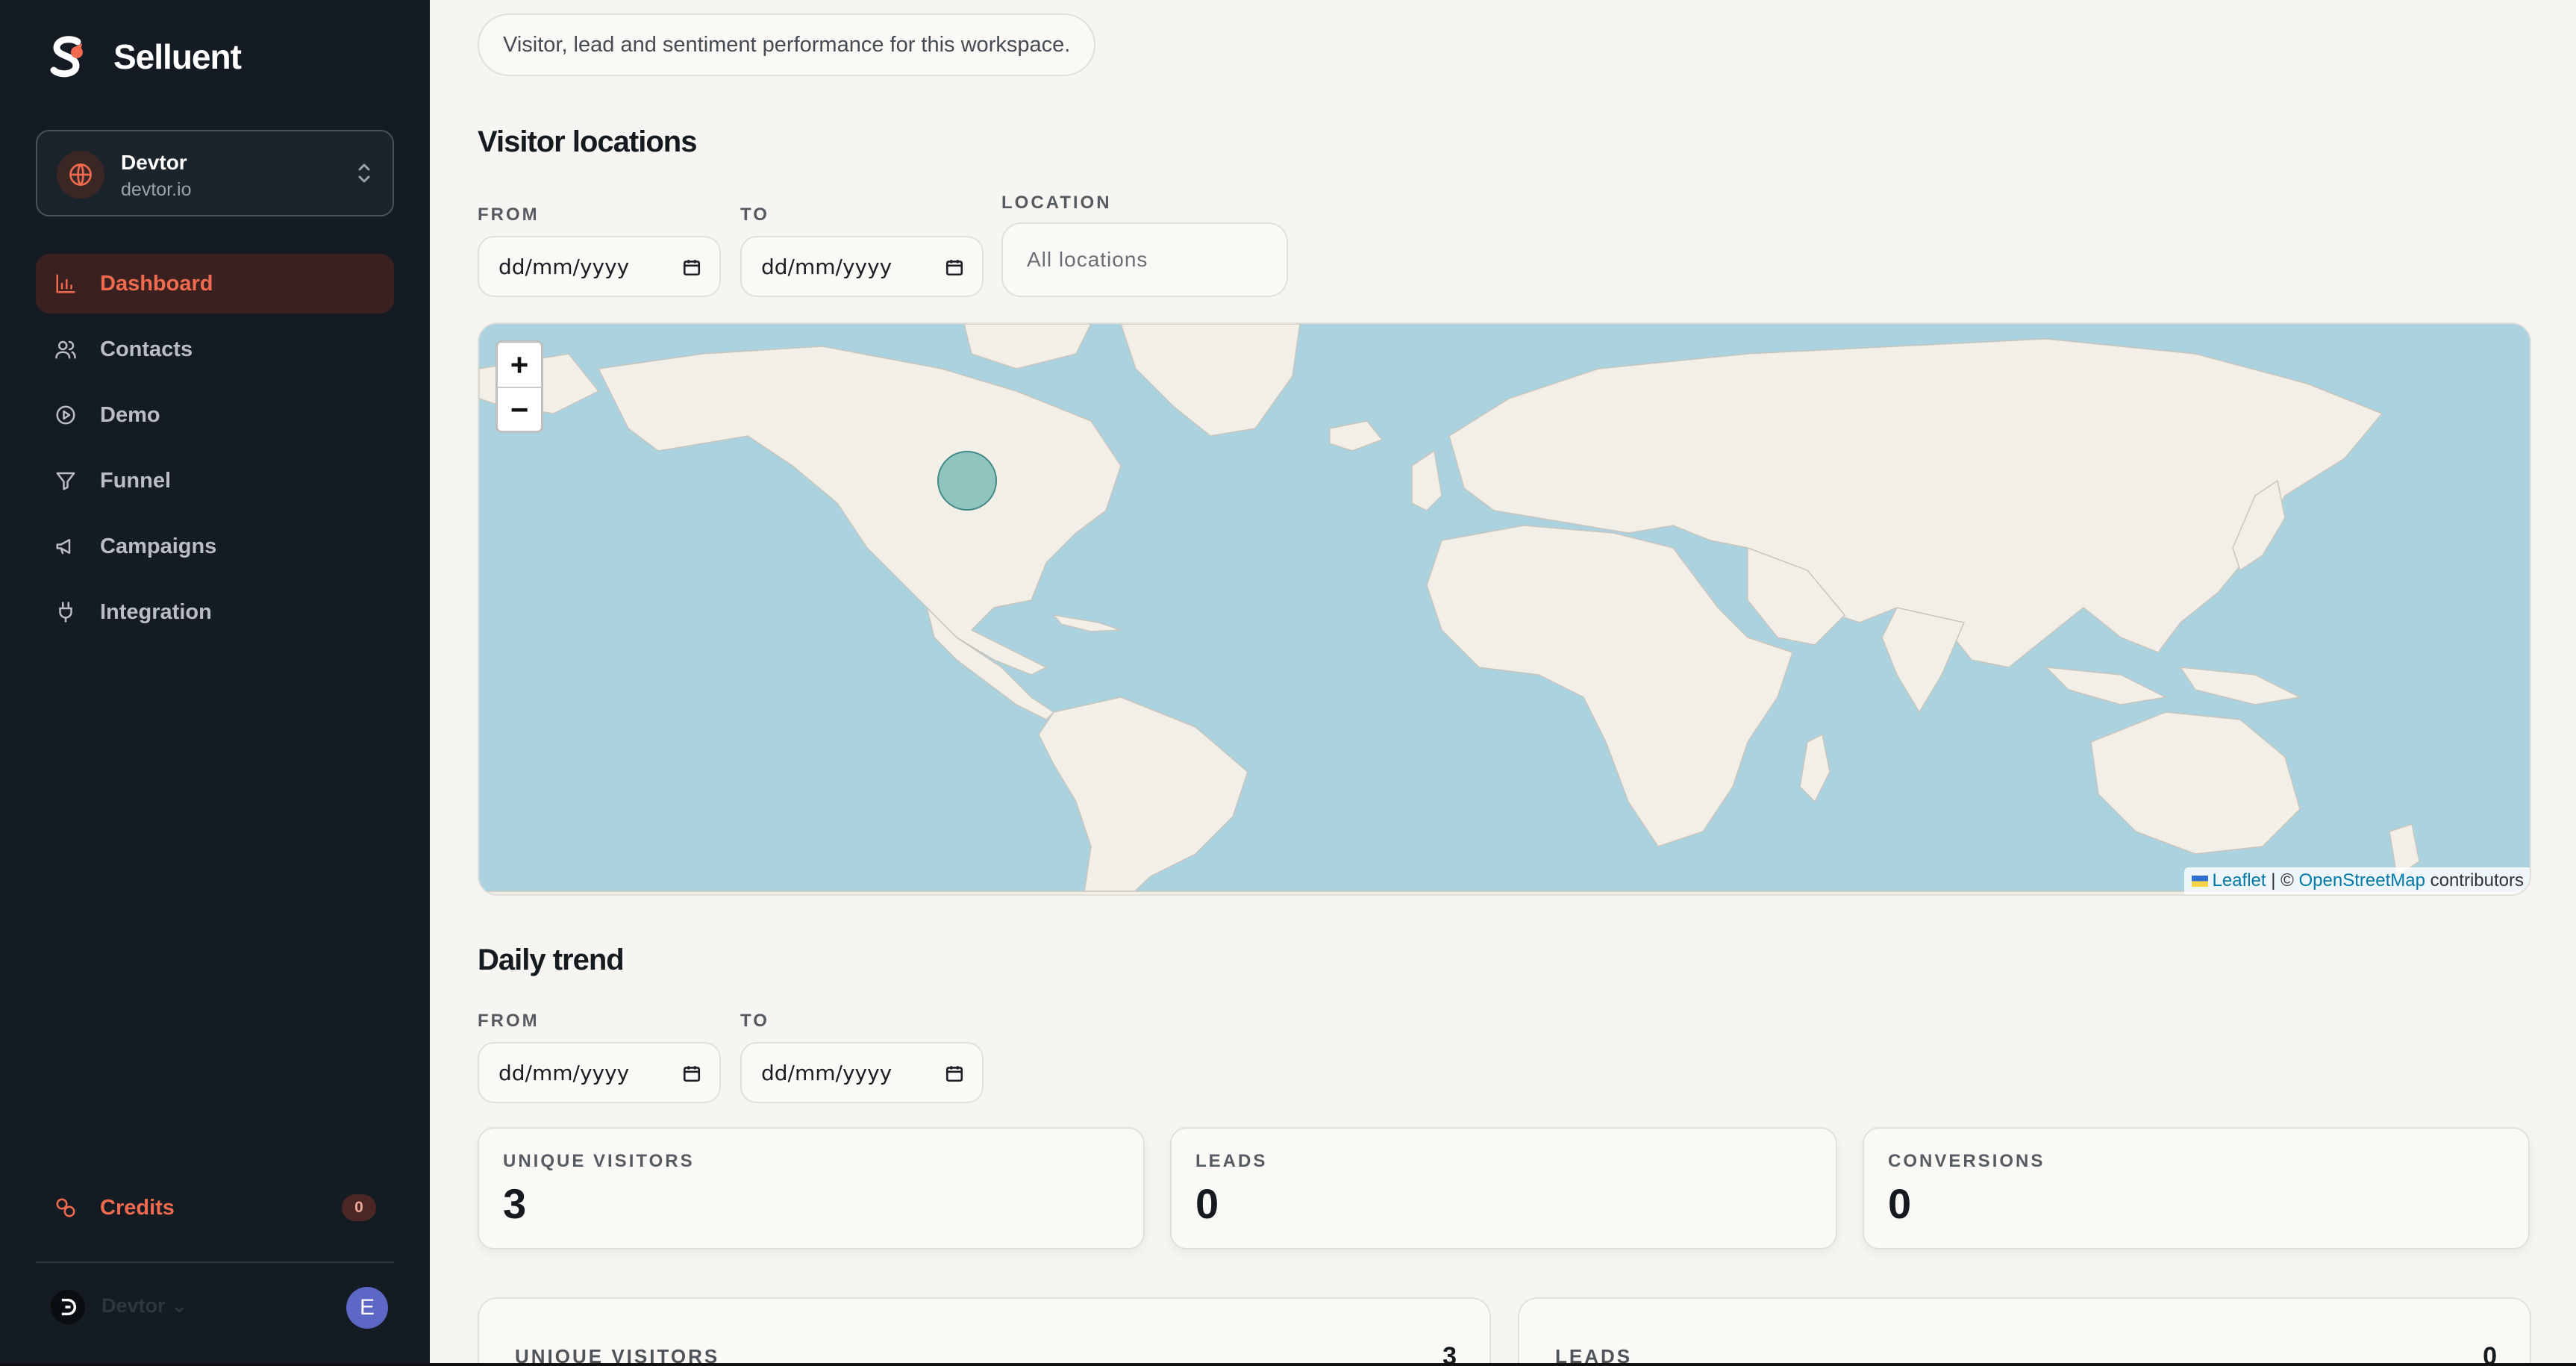  Describe the element at coordinates (587, 141) in the screenshot. I see `visitor-locations-title: Visitor locations` at that location.